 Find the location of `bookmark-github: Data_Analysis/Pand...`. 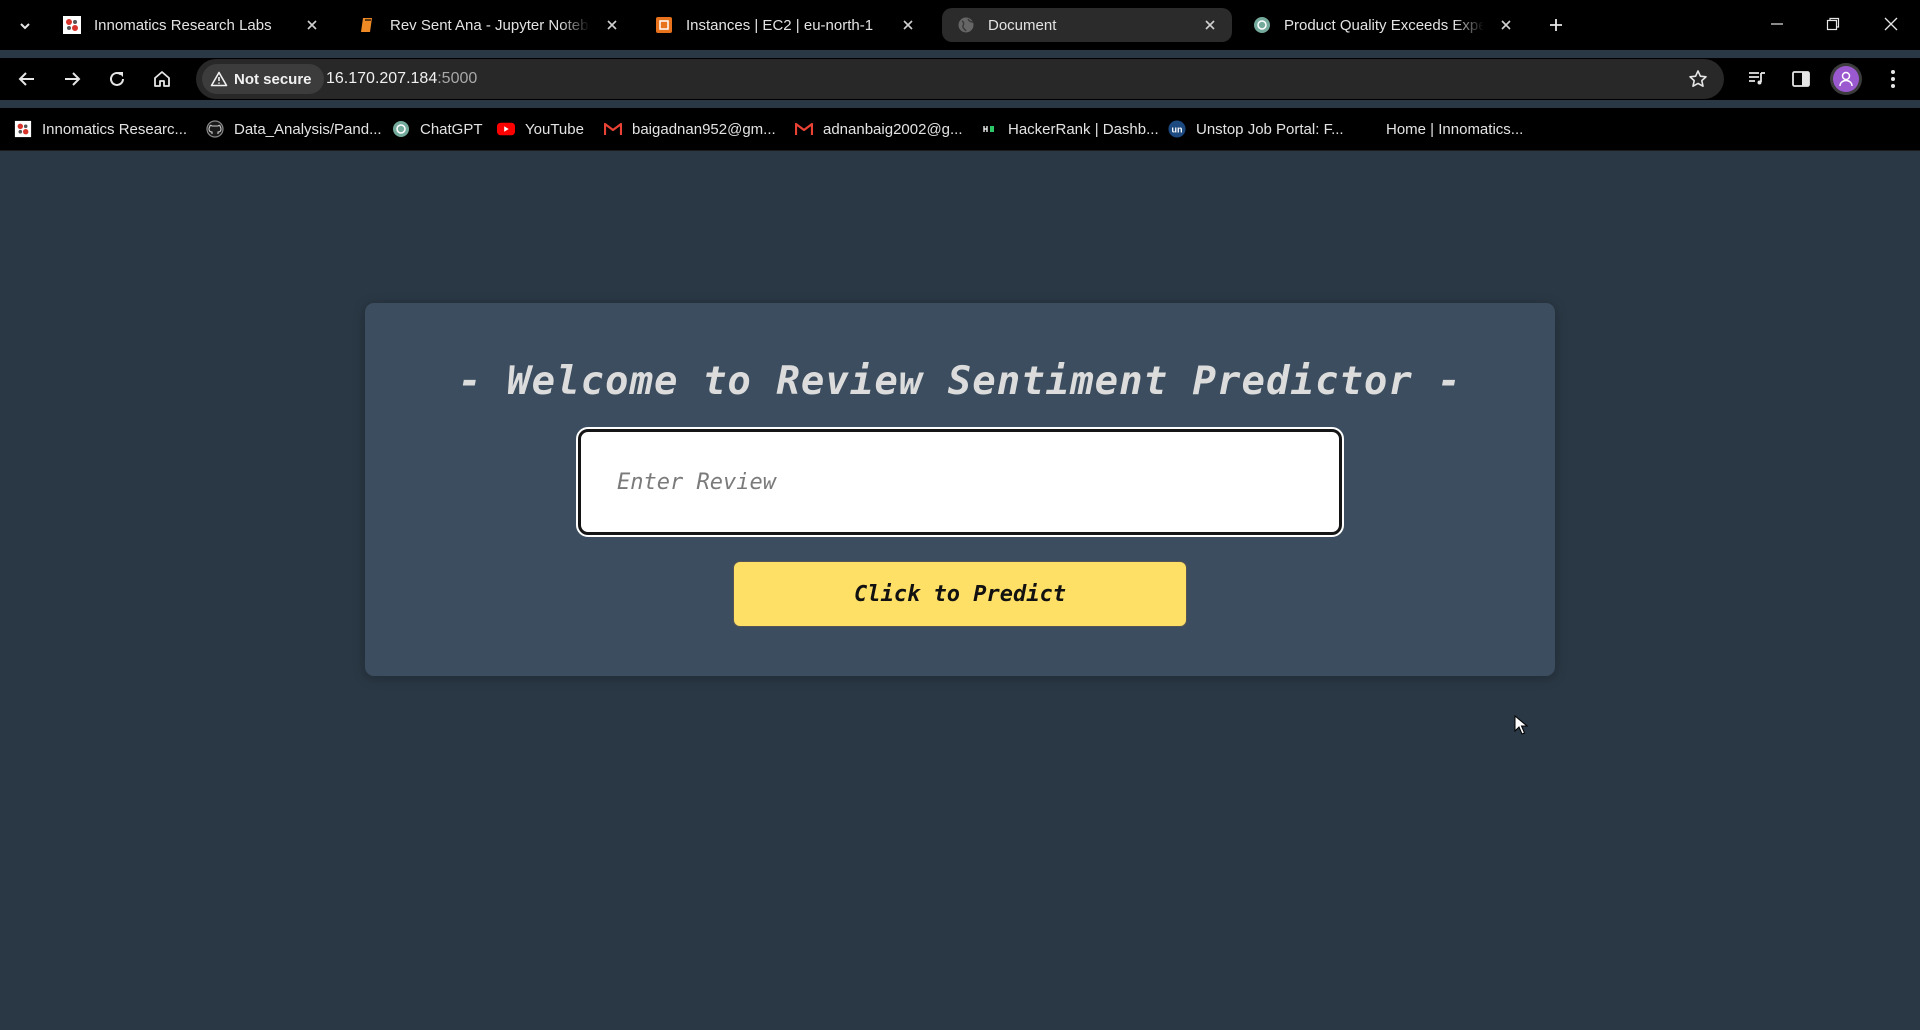

bookmark-github: Data_Analysis/Pand... is located at coordinates (294, 129).